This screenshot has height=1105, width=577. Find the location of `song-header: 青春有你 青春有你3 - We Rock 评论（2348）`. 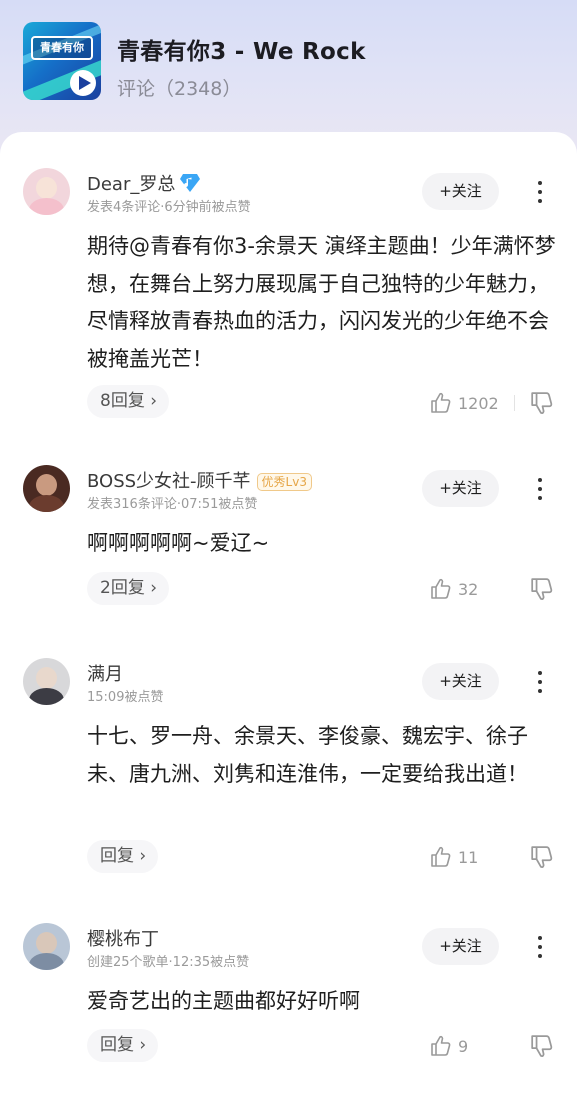

song-header: 青春有你 青春有你3 - We Rock 评论（2348） is located at coordinates (288, 66).